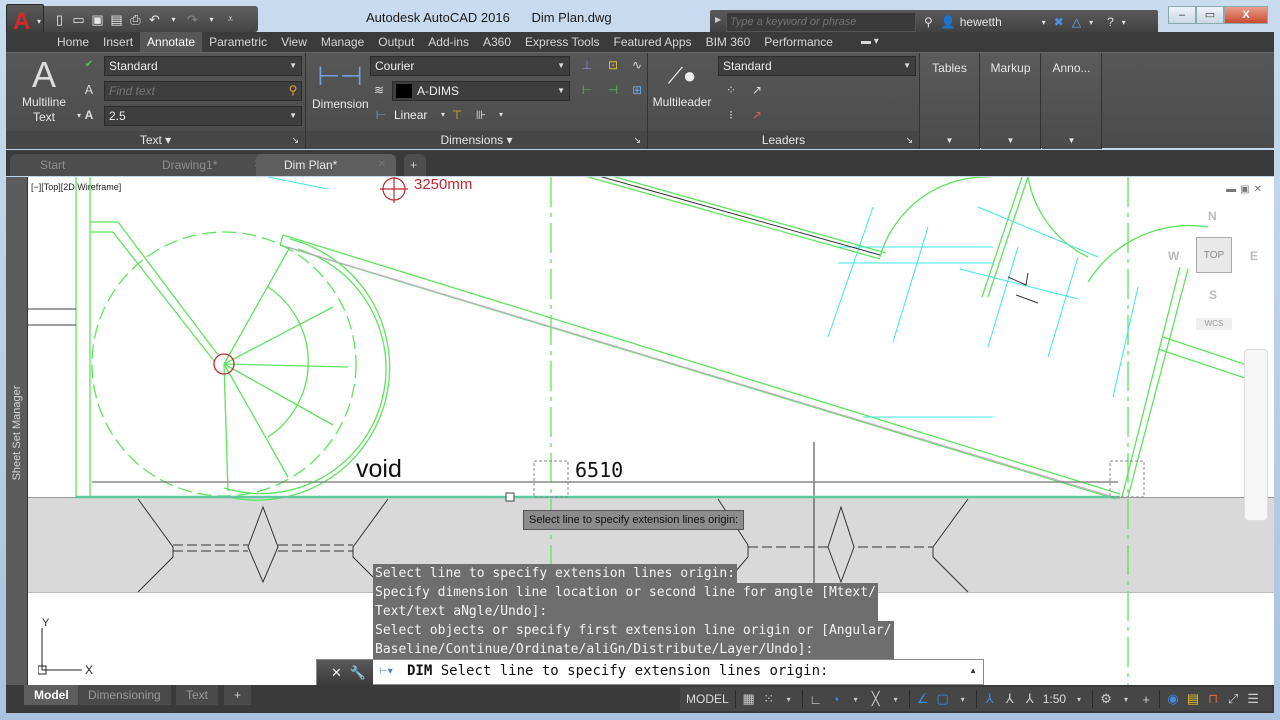 The image size is (1280, 720). I want to click on tab-add-ins: Add-ins, so click(448, 42).